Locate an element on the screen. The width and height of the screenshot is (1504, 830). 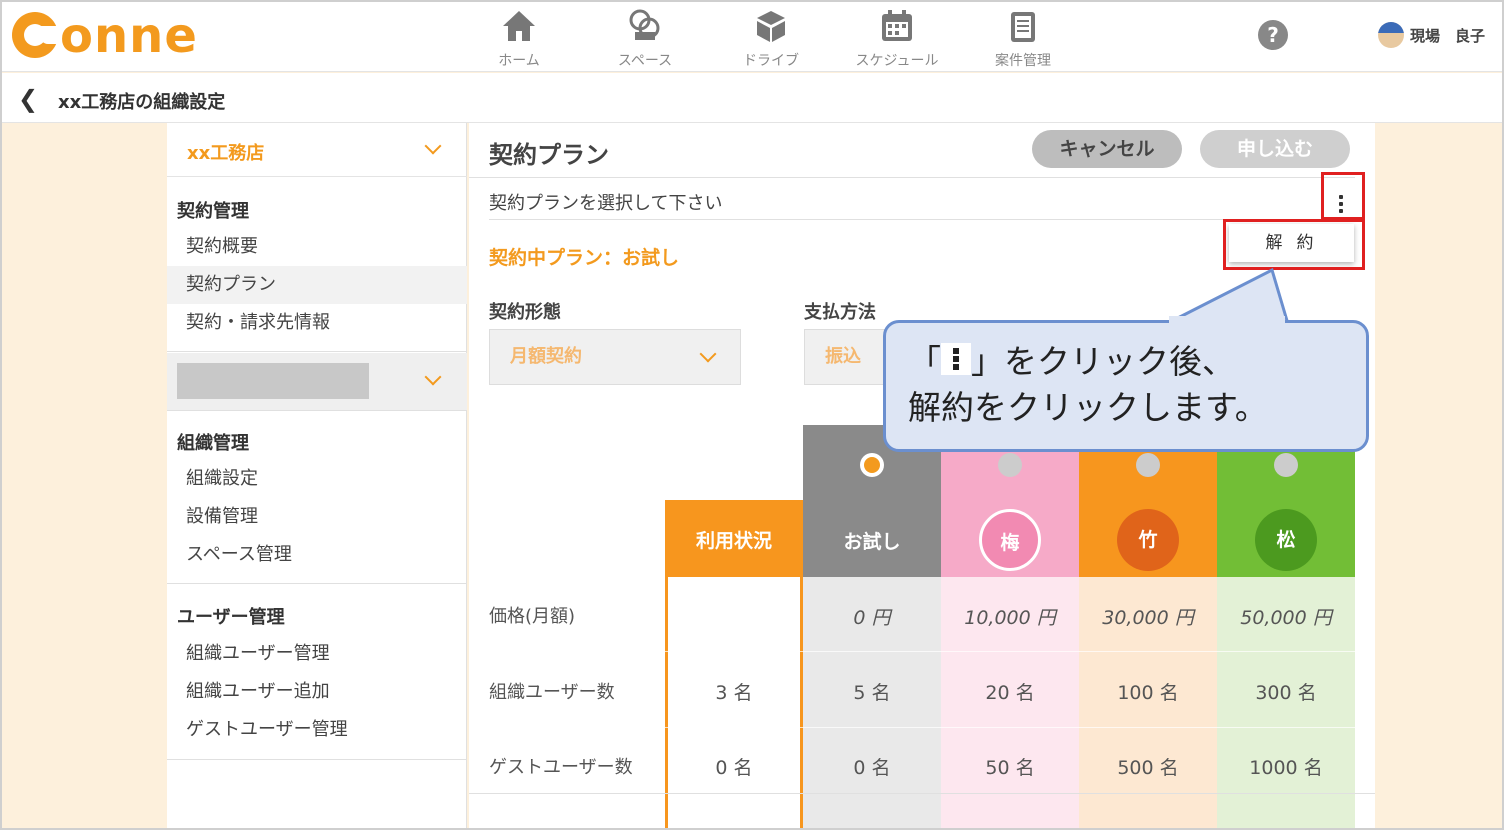
nav-schedule: スケジュール is located at coordinates (897, 39).